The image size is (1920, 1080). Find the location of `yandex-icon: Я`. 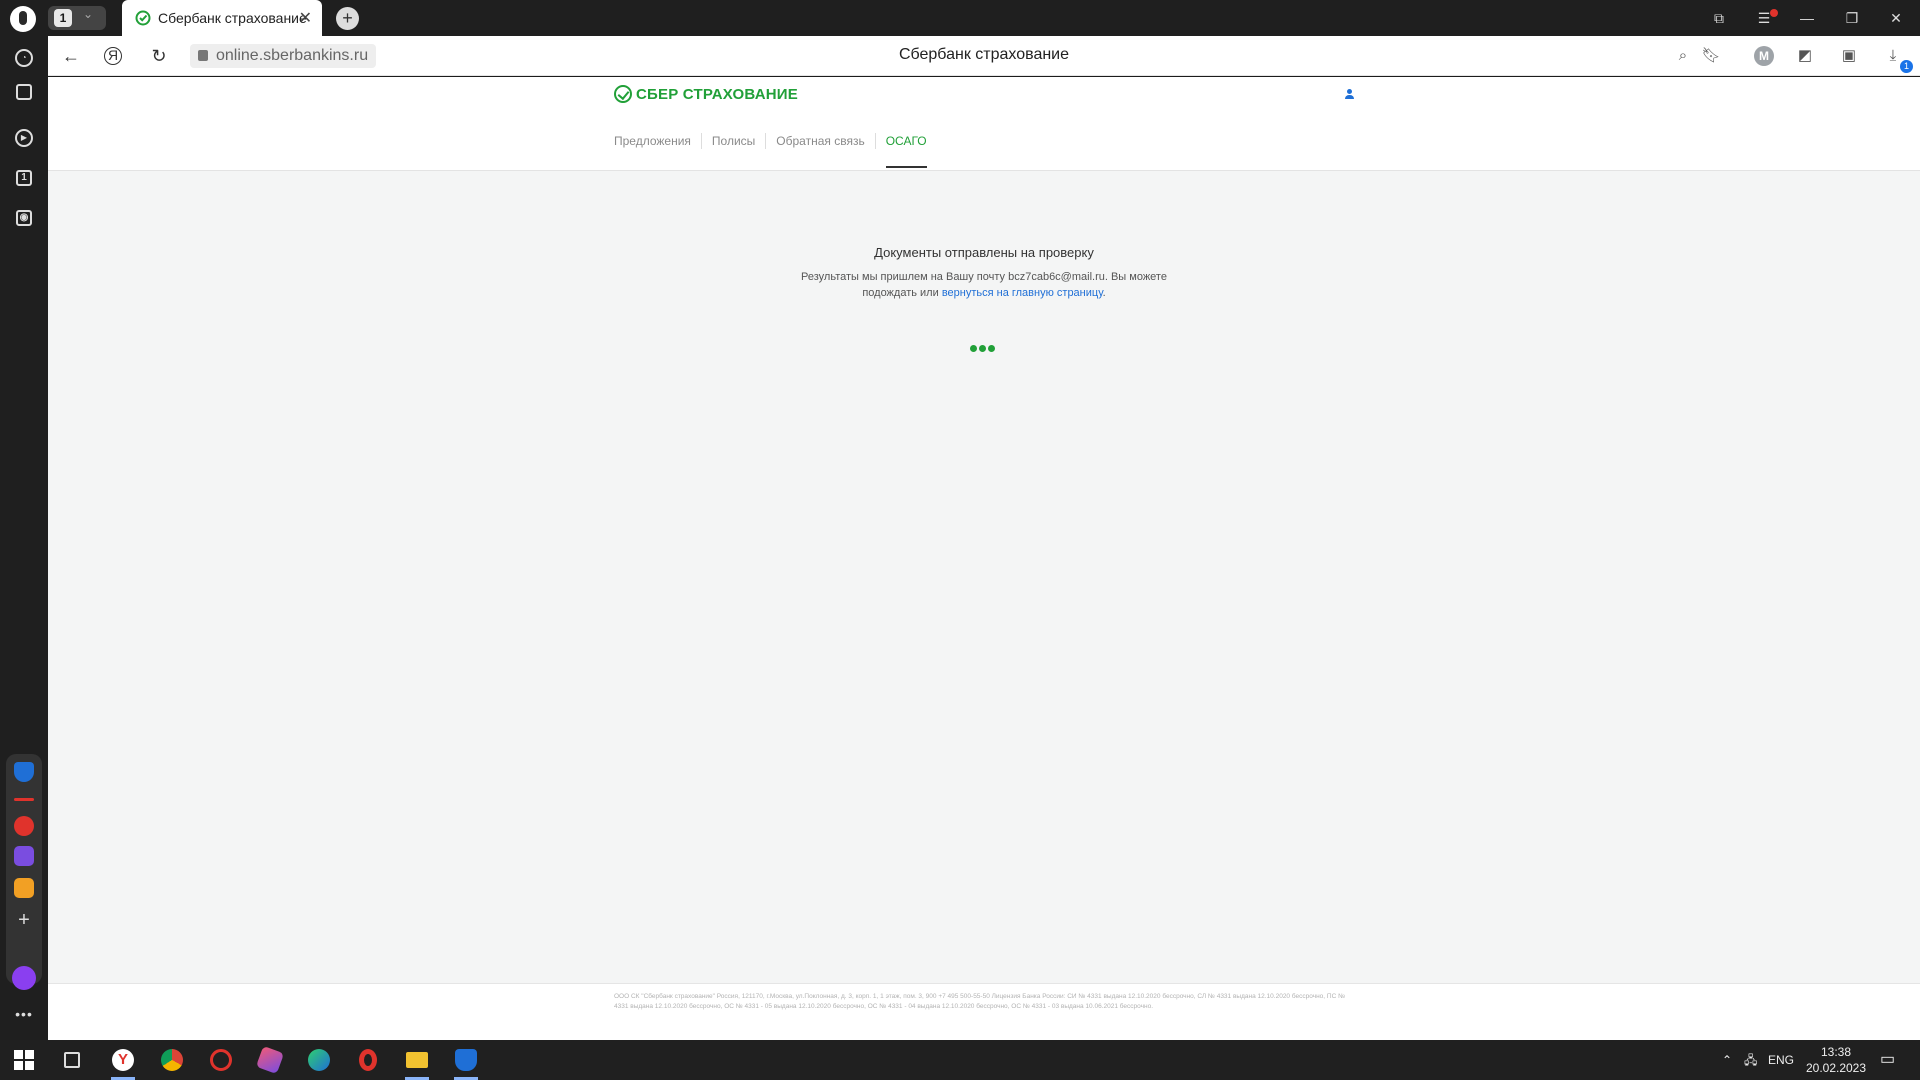

yandex-icon: Я is located at coordinates (113, 56).